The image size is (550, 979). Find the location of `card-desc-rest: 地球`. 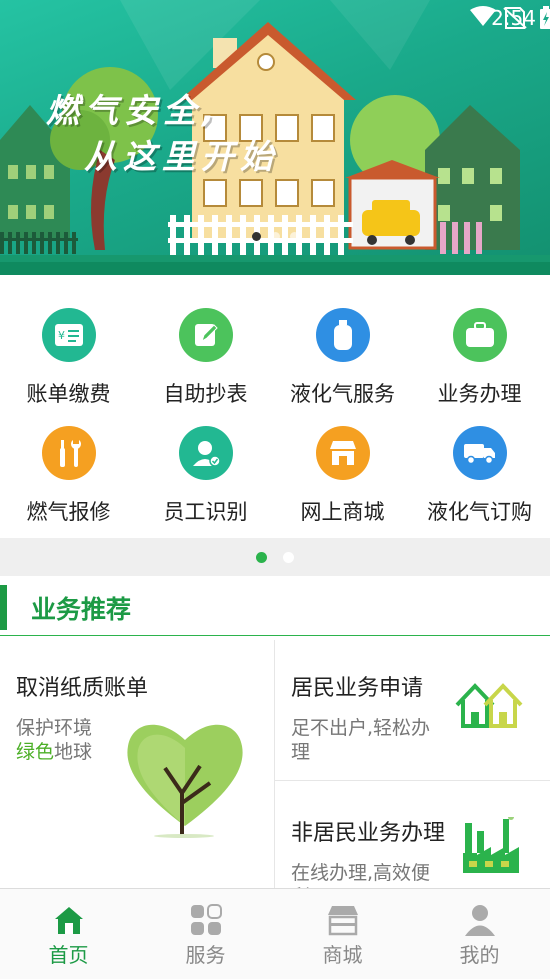

card-desc-rest: 地球 is located at coordinates (73, 752).